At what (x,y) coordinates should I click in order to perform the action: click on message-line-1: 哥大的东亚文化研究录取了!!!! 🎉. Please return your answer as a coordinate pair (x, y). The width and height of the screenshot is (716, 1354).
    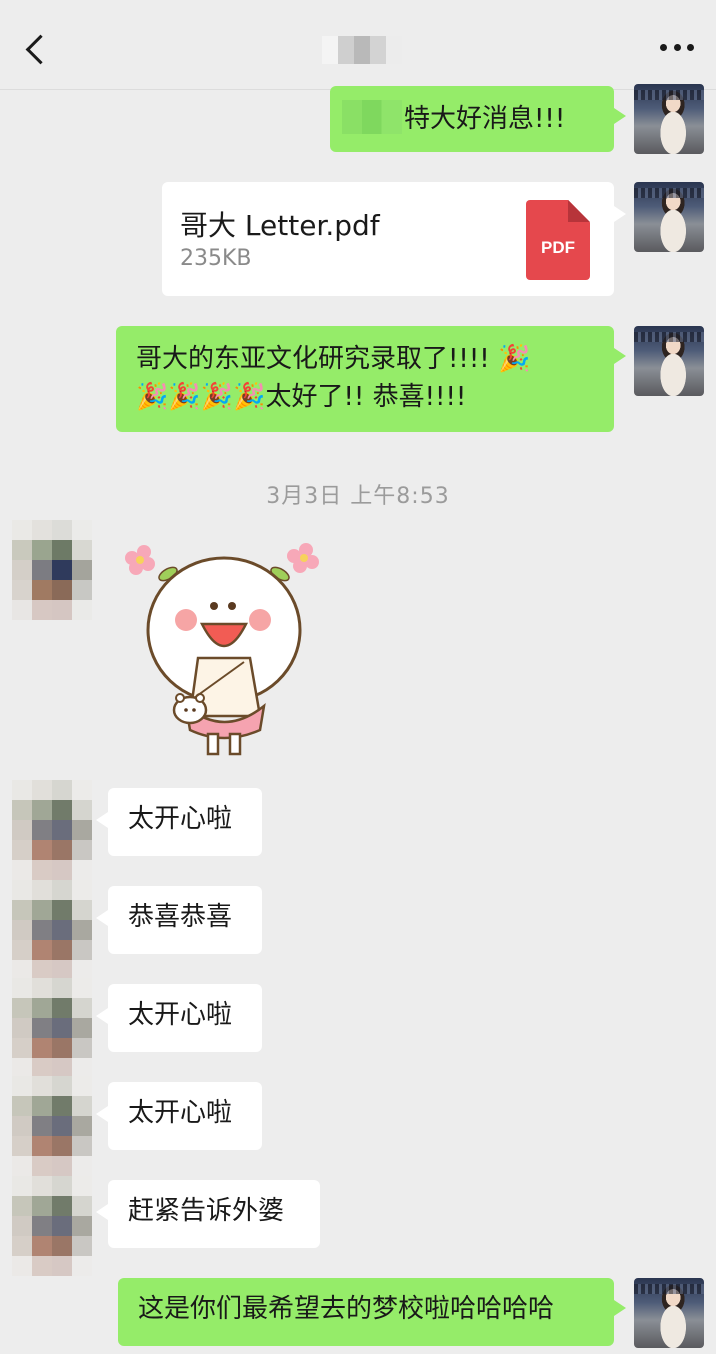
    Looking at the image, I should click on (365, 359).